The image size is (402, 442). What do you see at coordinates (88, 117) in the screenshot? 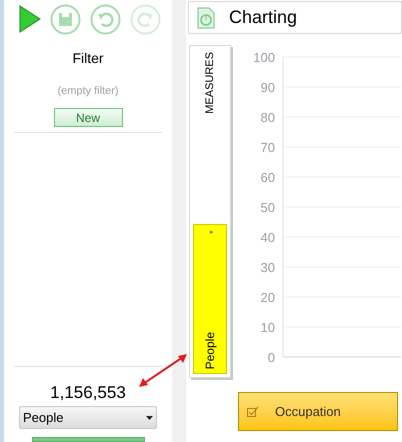
I see `new-button: New` at bounding box center [88, 117].